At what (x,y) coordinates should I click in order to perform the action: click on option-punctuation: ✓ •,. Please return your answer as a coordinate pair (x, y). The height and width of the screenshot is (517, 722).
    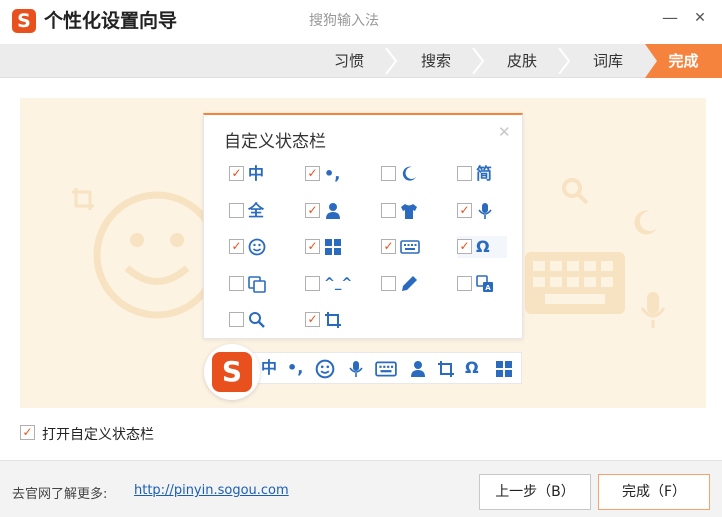
    Looking at the image, I should click on (330, 174).